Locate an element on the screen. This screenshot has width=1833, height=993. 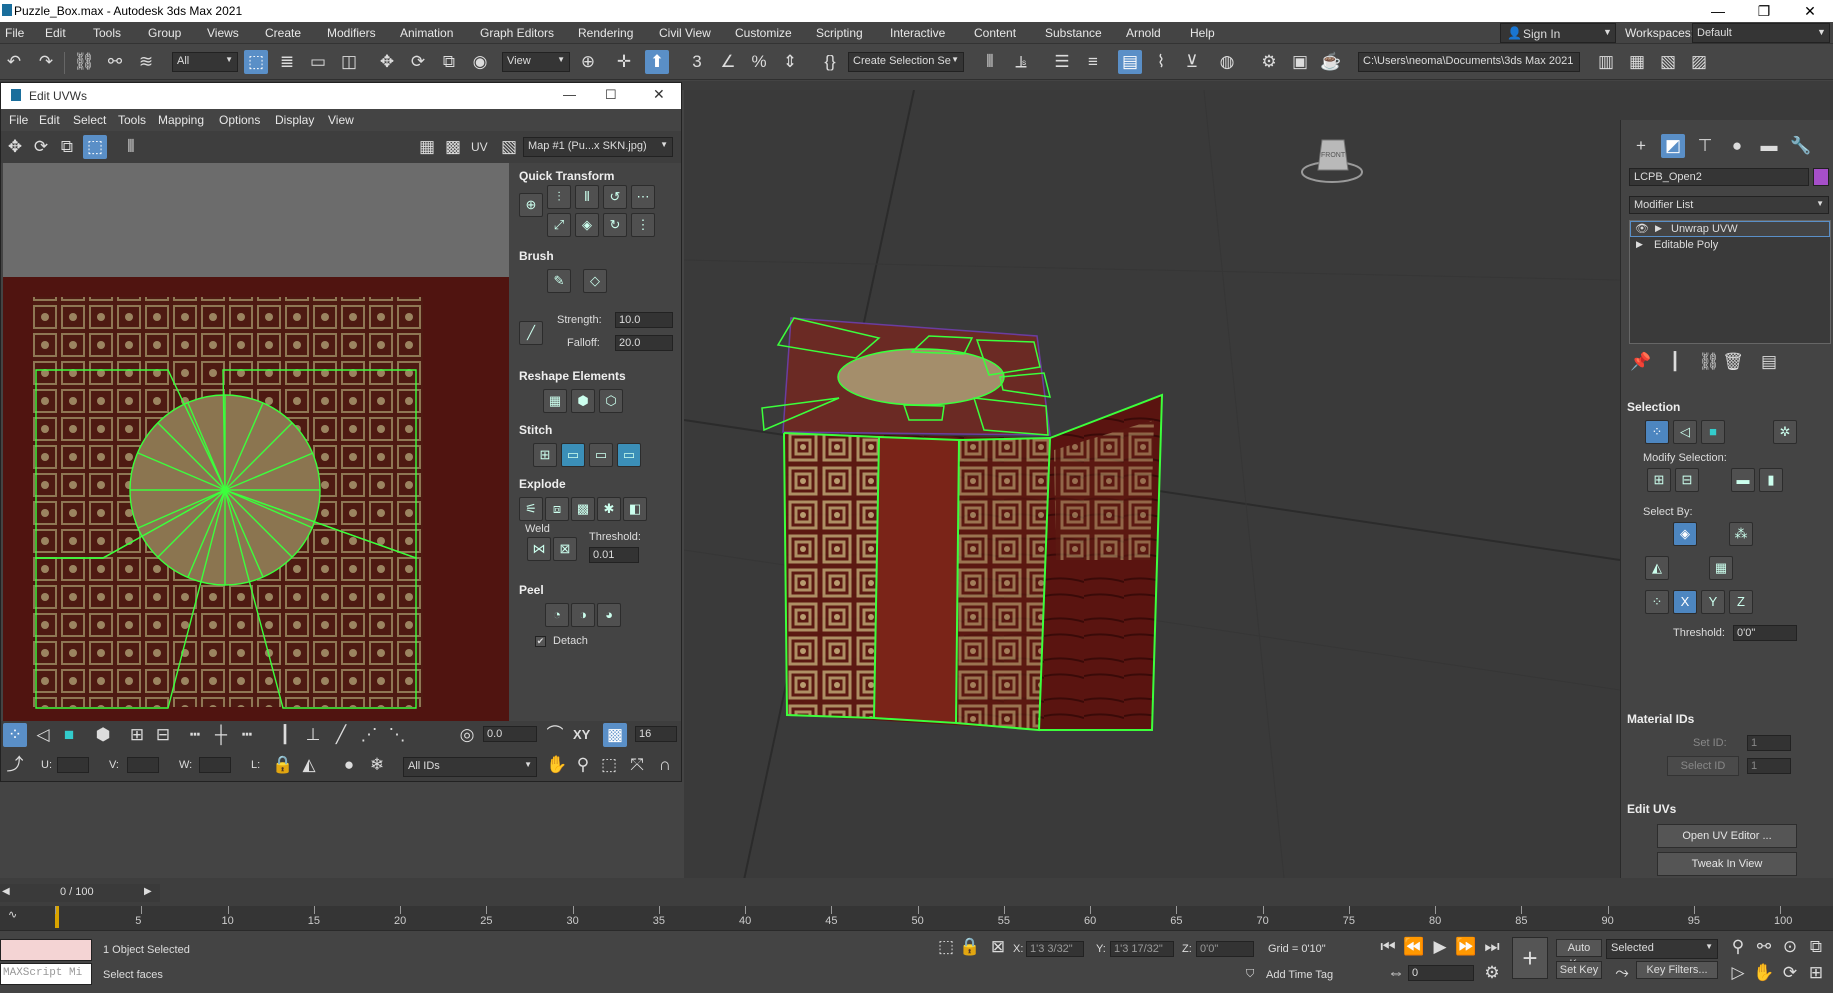
uv-menu-mapping: Mapping is located at coordinates (181, 120).